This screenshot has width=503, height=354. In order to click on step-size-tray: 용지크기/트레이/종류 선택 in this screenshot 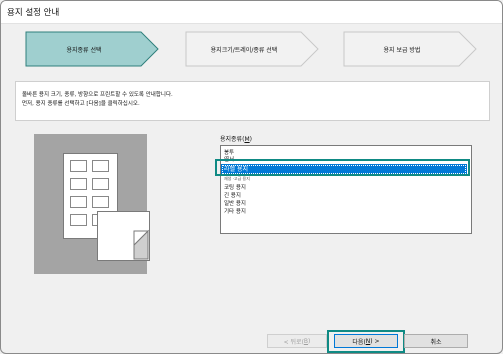, I will do `click(252, 49)`.